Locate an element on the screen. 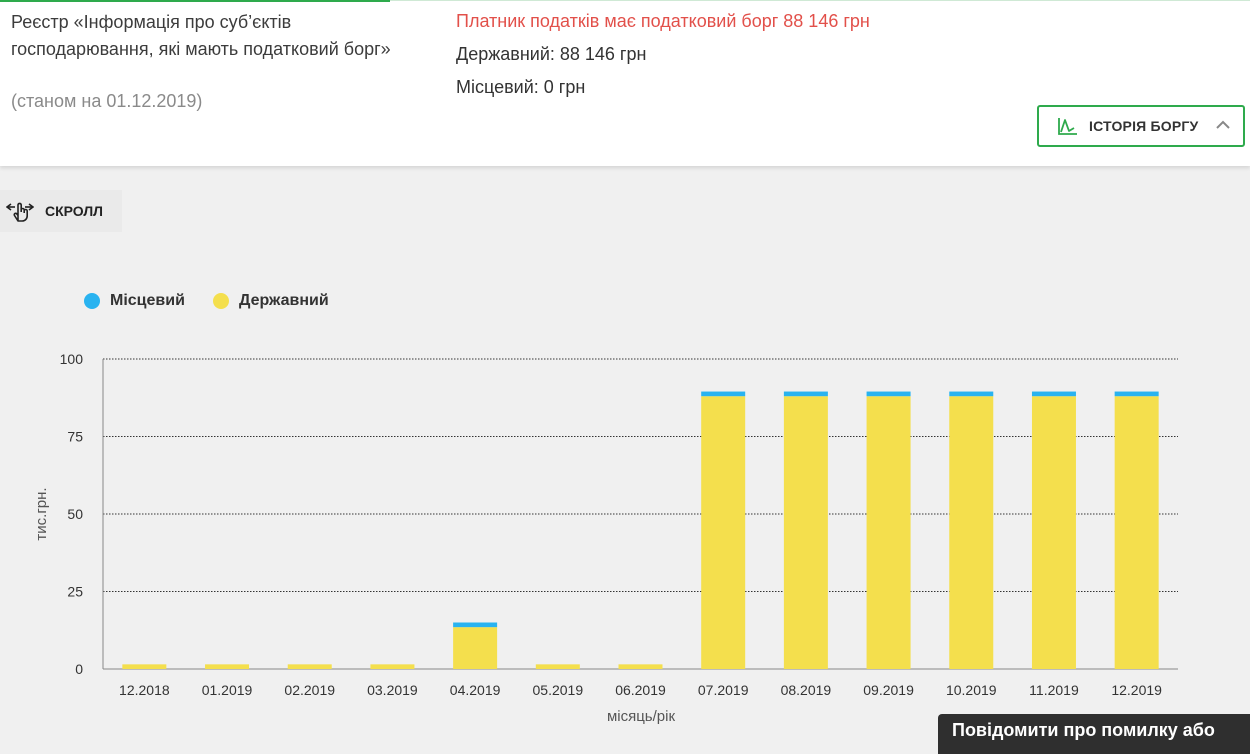 Image resolution: width=1250 pixels, height=754 pixels. y-axis-title: тис.грн. is located at coordinates (41, 513).